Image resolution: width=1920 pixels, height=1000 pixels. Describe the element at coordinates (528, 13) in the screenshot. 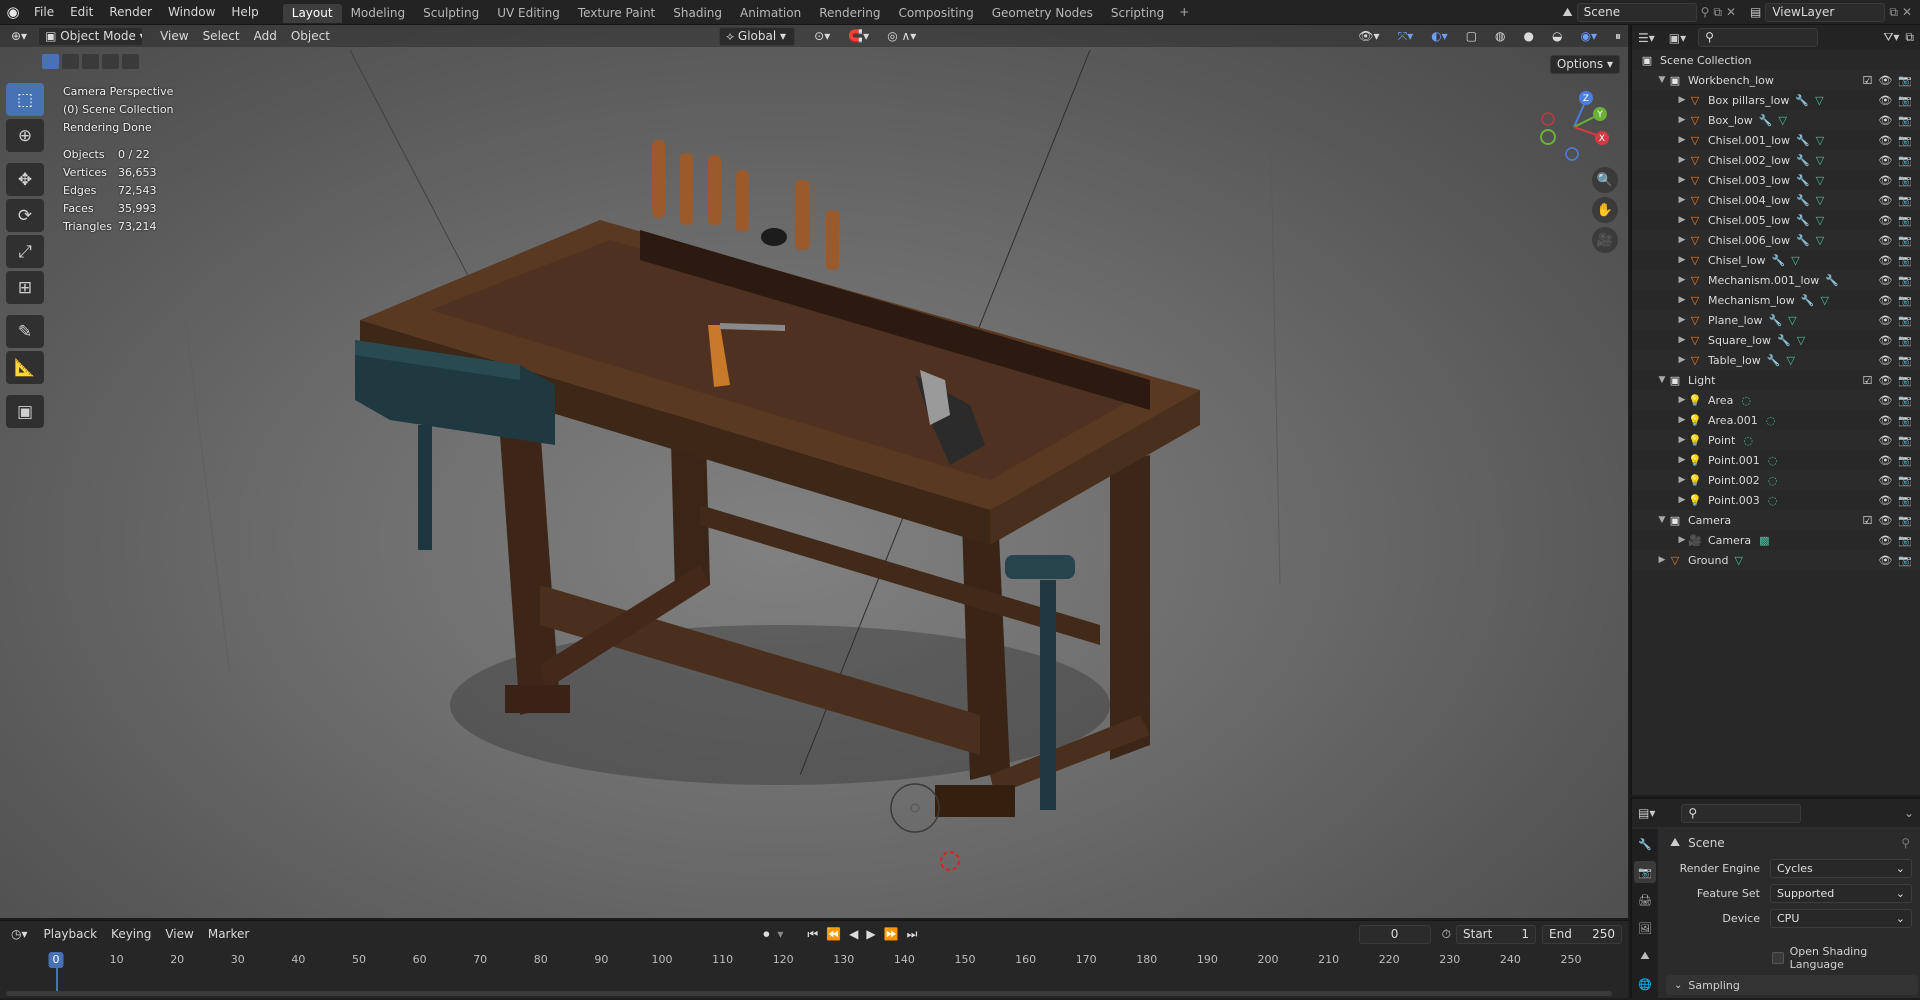

I see `tab-uv-editing: UV Editing` at that location.